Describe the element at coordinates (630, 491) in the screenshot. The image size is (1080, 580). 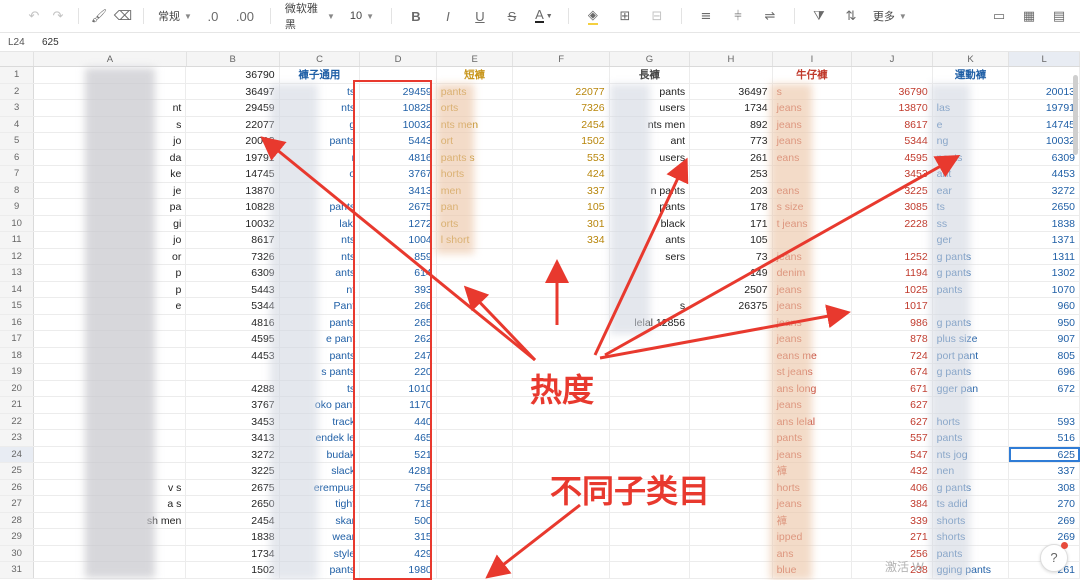
I see `subcategories-annotation: 不同子类目` at that location.